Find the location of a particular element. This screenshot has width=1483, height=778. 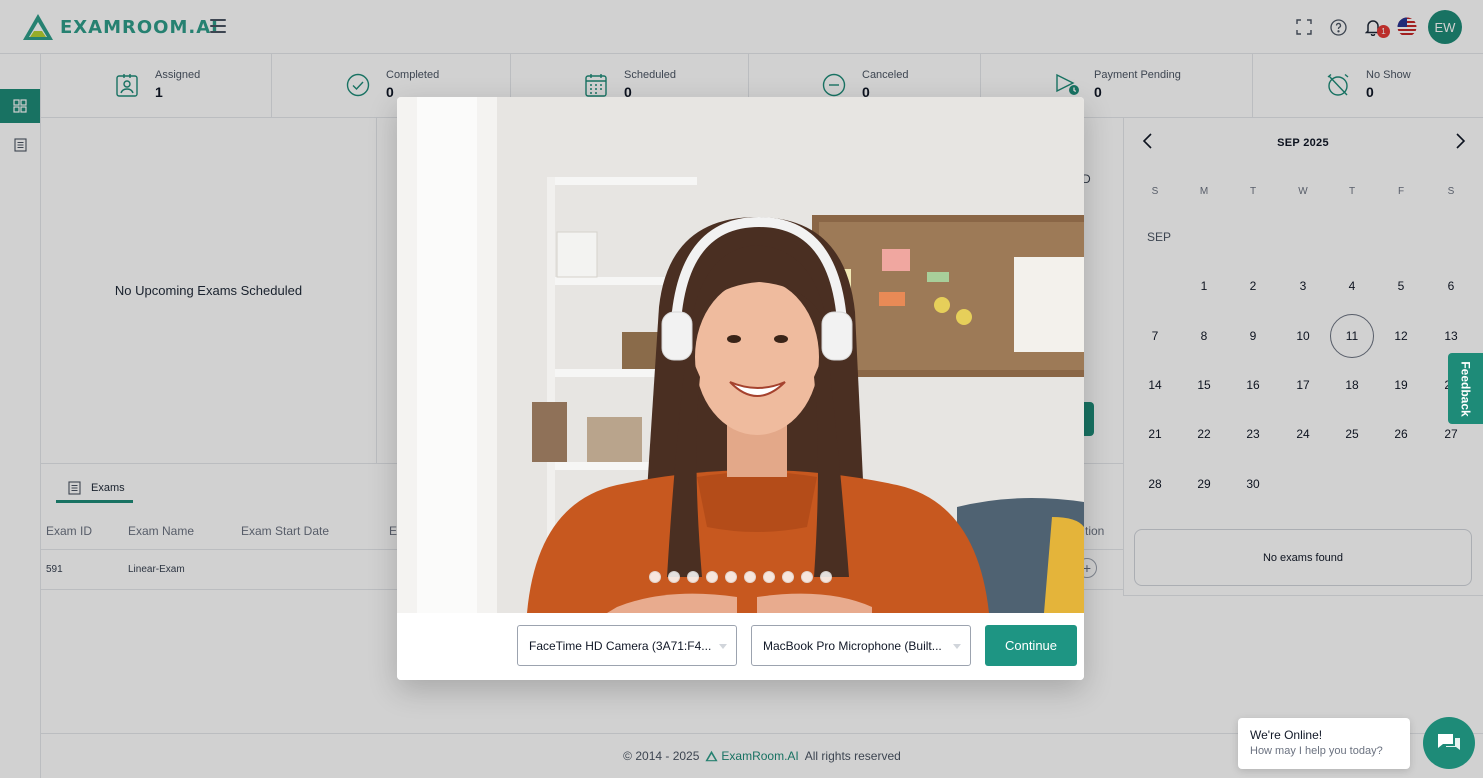

chat-icon is located at coordinates (1449, 742).